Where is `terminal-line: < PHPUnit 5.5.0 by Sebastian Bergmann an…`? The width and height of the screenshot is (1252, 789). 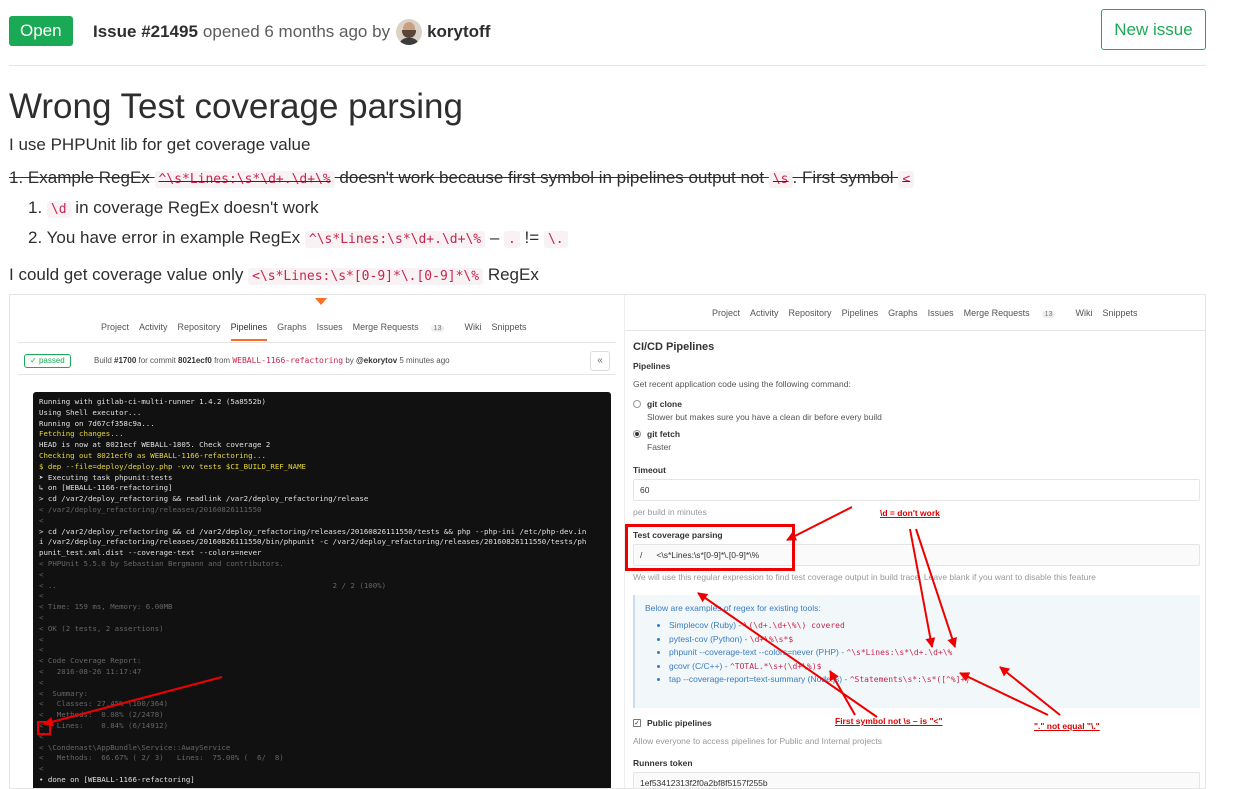
terminal-line: < PHPUnit 5.5.0 by Sebastian Bergmann an… is located at coordinates (161, 563).